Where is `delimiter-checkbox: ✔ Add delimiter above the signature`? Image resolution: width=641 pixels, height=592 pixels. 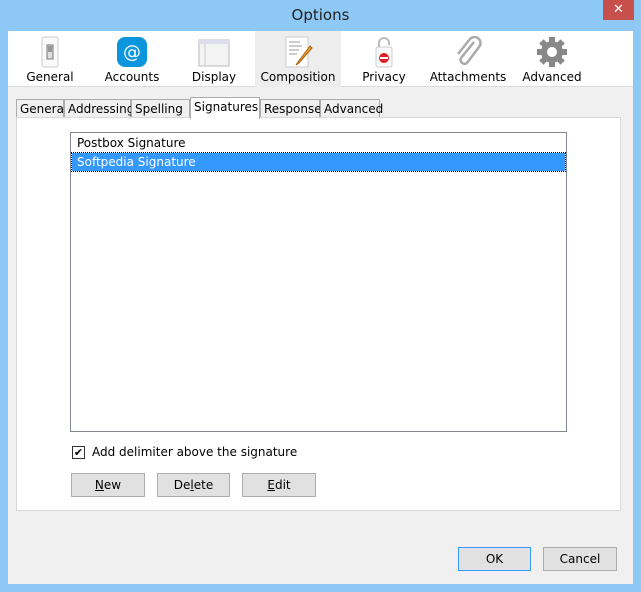 delimiter-checkbox: ✔ Add delimiter above the signature is located at coordinates (184, 452).